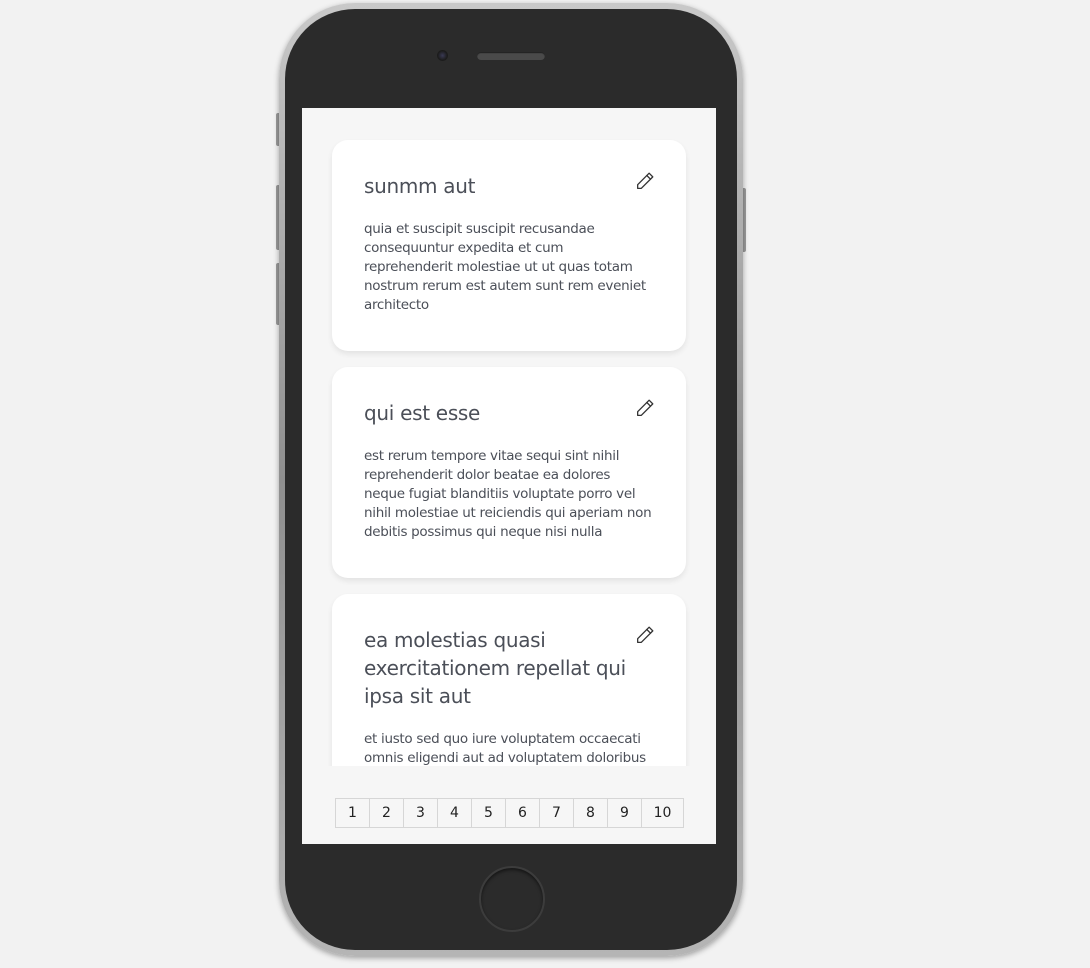  I want to click on pagination: 1 2 3 4 5 6 7 8 9 10, so click(509, 813).